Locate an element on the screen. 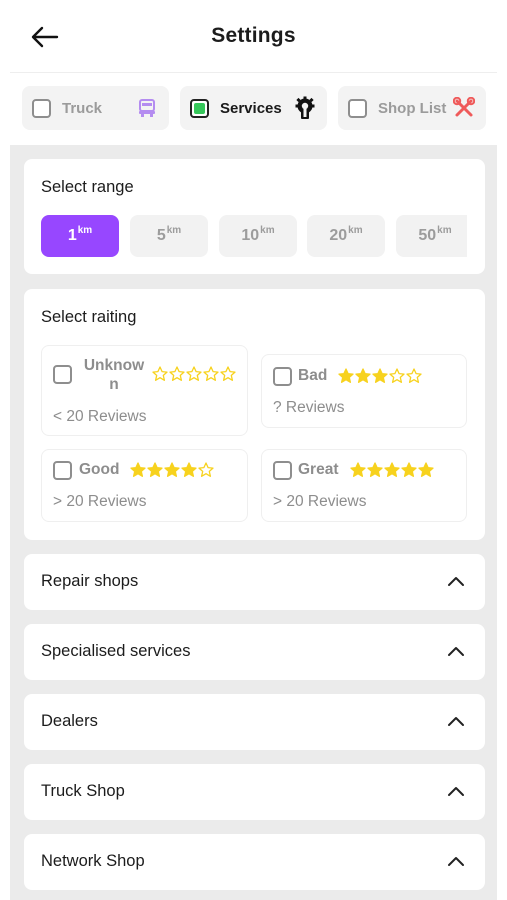 This screenshot has width=507, height=900. section-dealers: Dealers is located at coordinates (254, 722).